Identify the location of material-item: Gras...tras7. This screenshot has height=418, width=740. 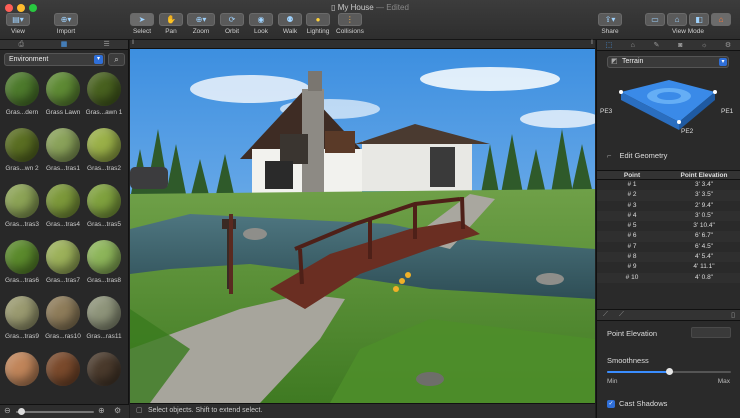
(63, 262).